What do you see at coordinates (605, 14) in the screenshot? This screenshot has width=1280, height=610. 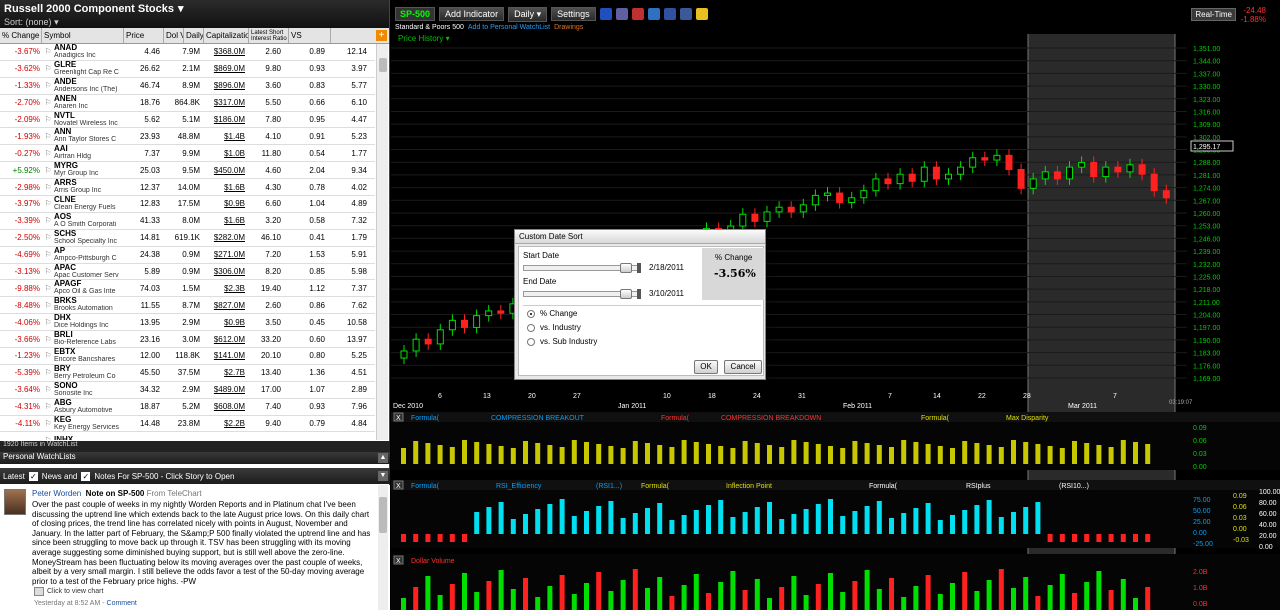 I see `save-icon` at bounding box center [605, 14].